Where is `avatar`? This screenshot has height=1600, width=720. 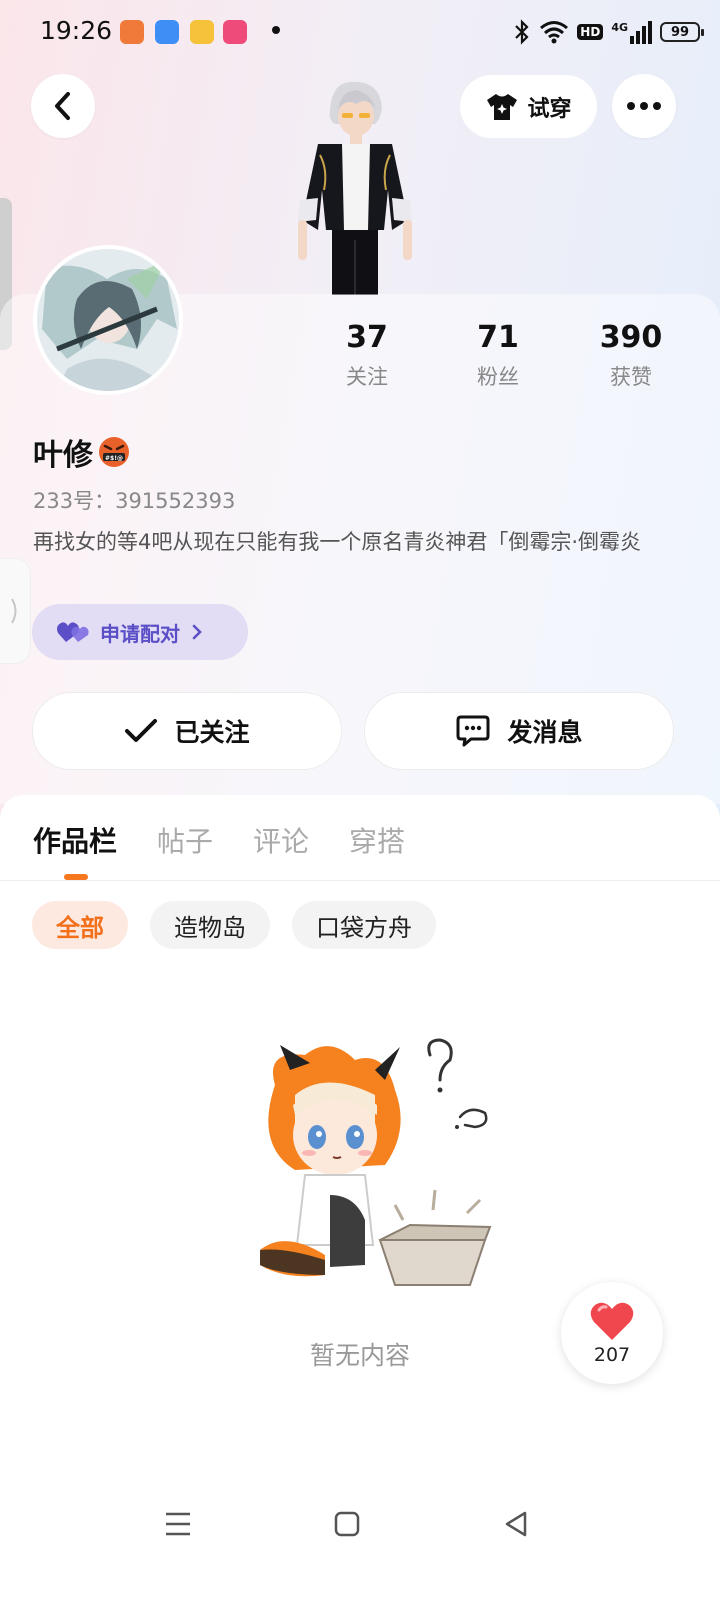 avatar is located at coordinates (108, 320).